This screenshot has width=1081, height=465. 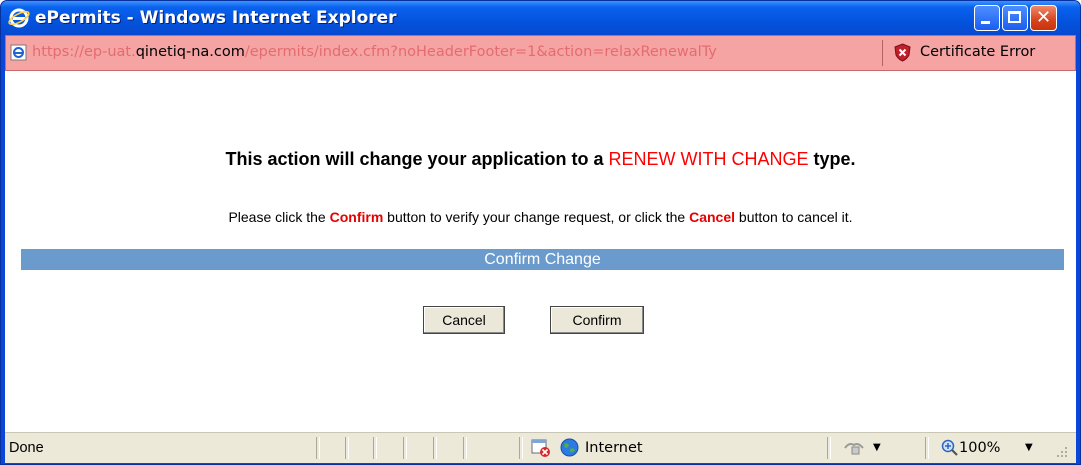 What do you see at coordinates (190, 52) in the screenshot?
I see `url-host: qinetiq-na.com` at bounding box center [190, 52].